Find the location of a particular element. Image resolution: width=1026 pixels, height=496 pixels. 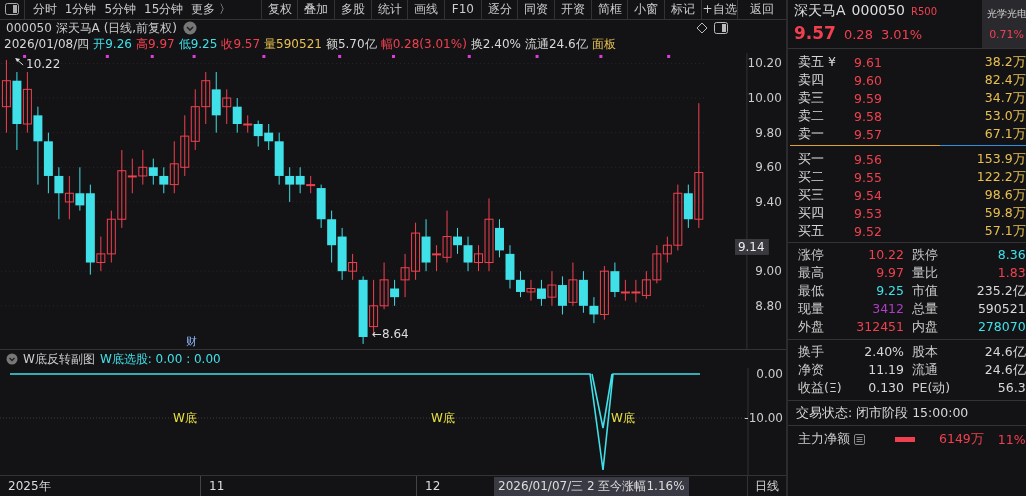

order-volume: 38.2万 is located at coordinates (1004, 62).